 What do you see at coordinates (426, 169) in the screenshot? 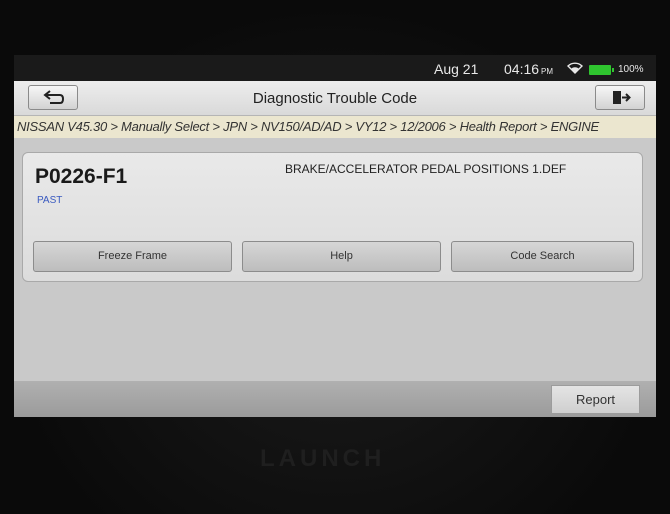
I see `dtc-description: BRAKE/ACCELERATOR PEDAL POSITIONS 1.DEF` at bounding box center [426, 169].